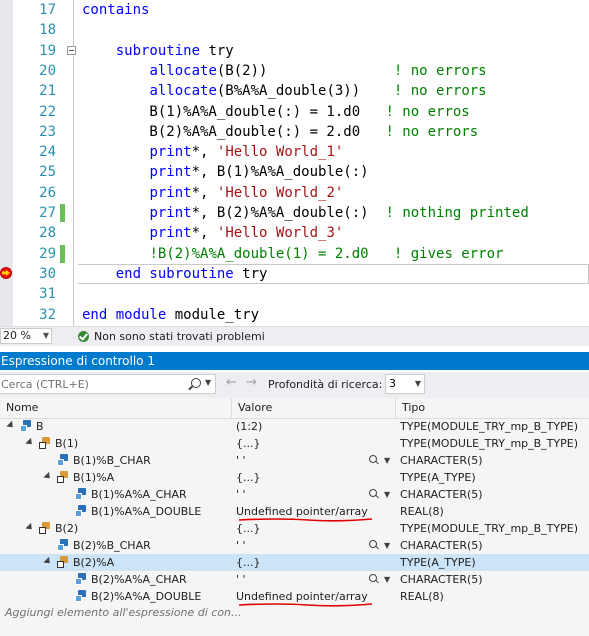  Describe the element at coordinates (47, 294) in the screenshot. I see `line-number: 31` at that location.